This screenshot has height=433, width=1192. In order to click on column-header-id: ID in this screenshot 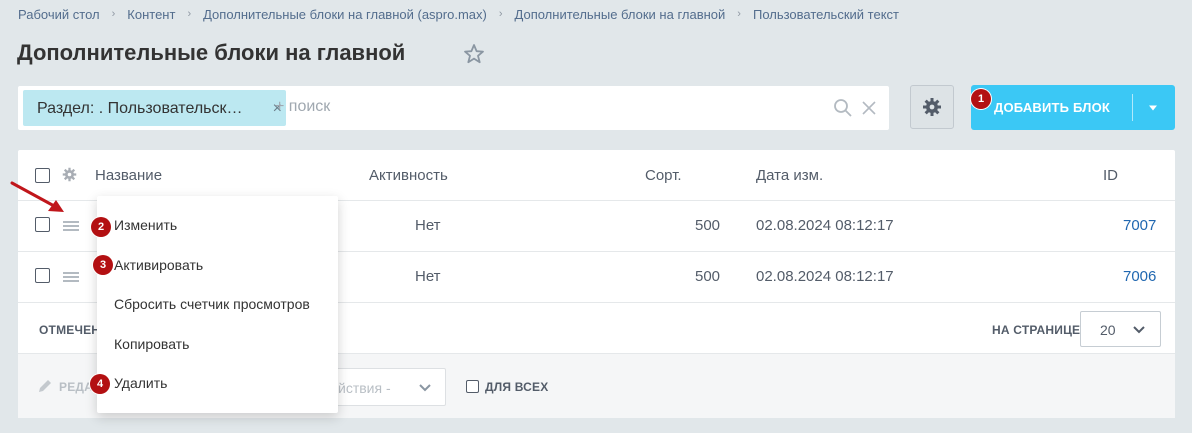, I will do `click(1110, 175)`.